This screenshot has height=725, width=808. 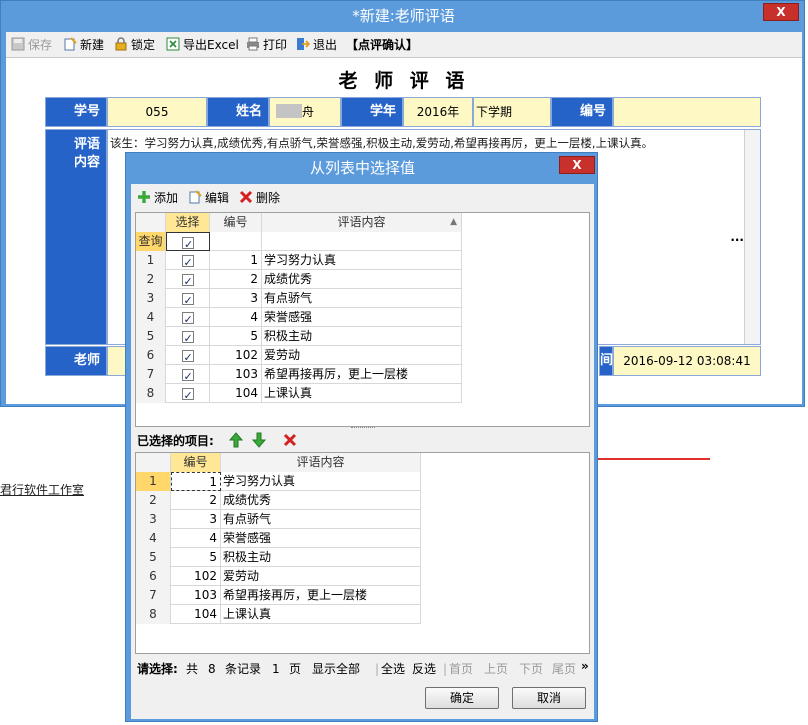 What do you see at coordinates (781, 12) in the screenshot?
I see `main-close-button: X` at bounding box center [781, 12].